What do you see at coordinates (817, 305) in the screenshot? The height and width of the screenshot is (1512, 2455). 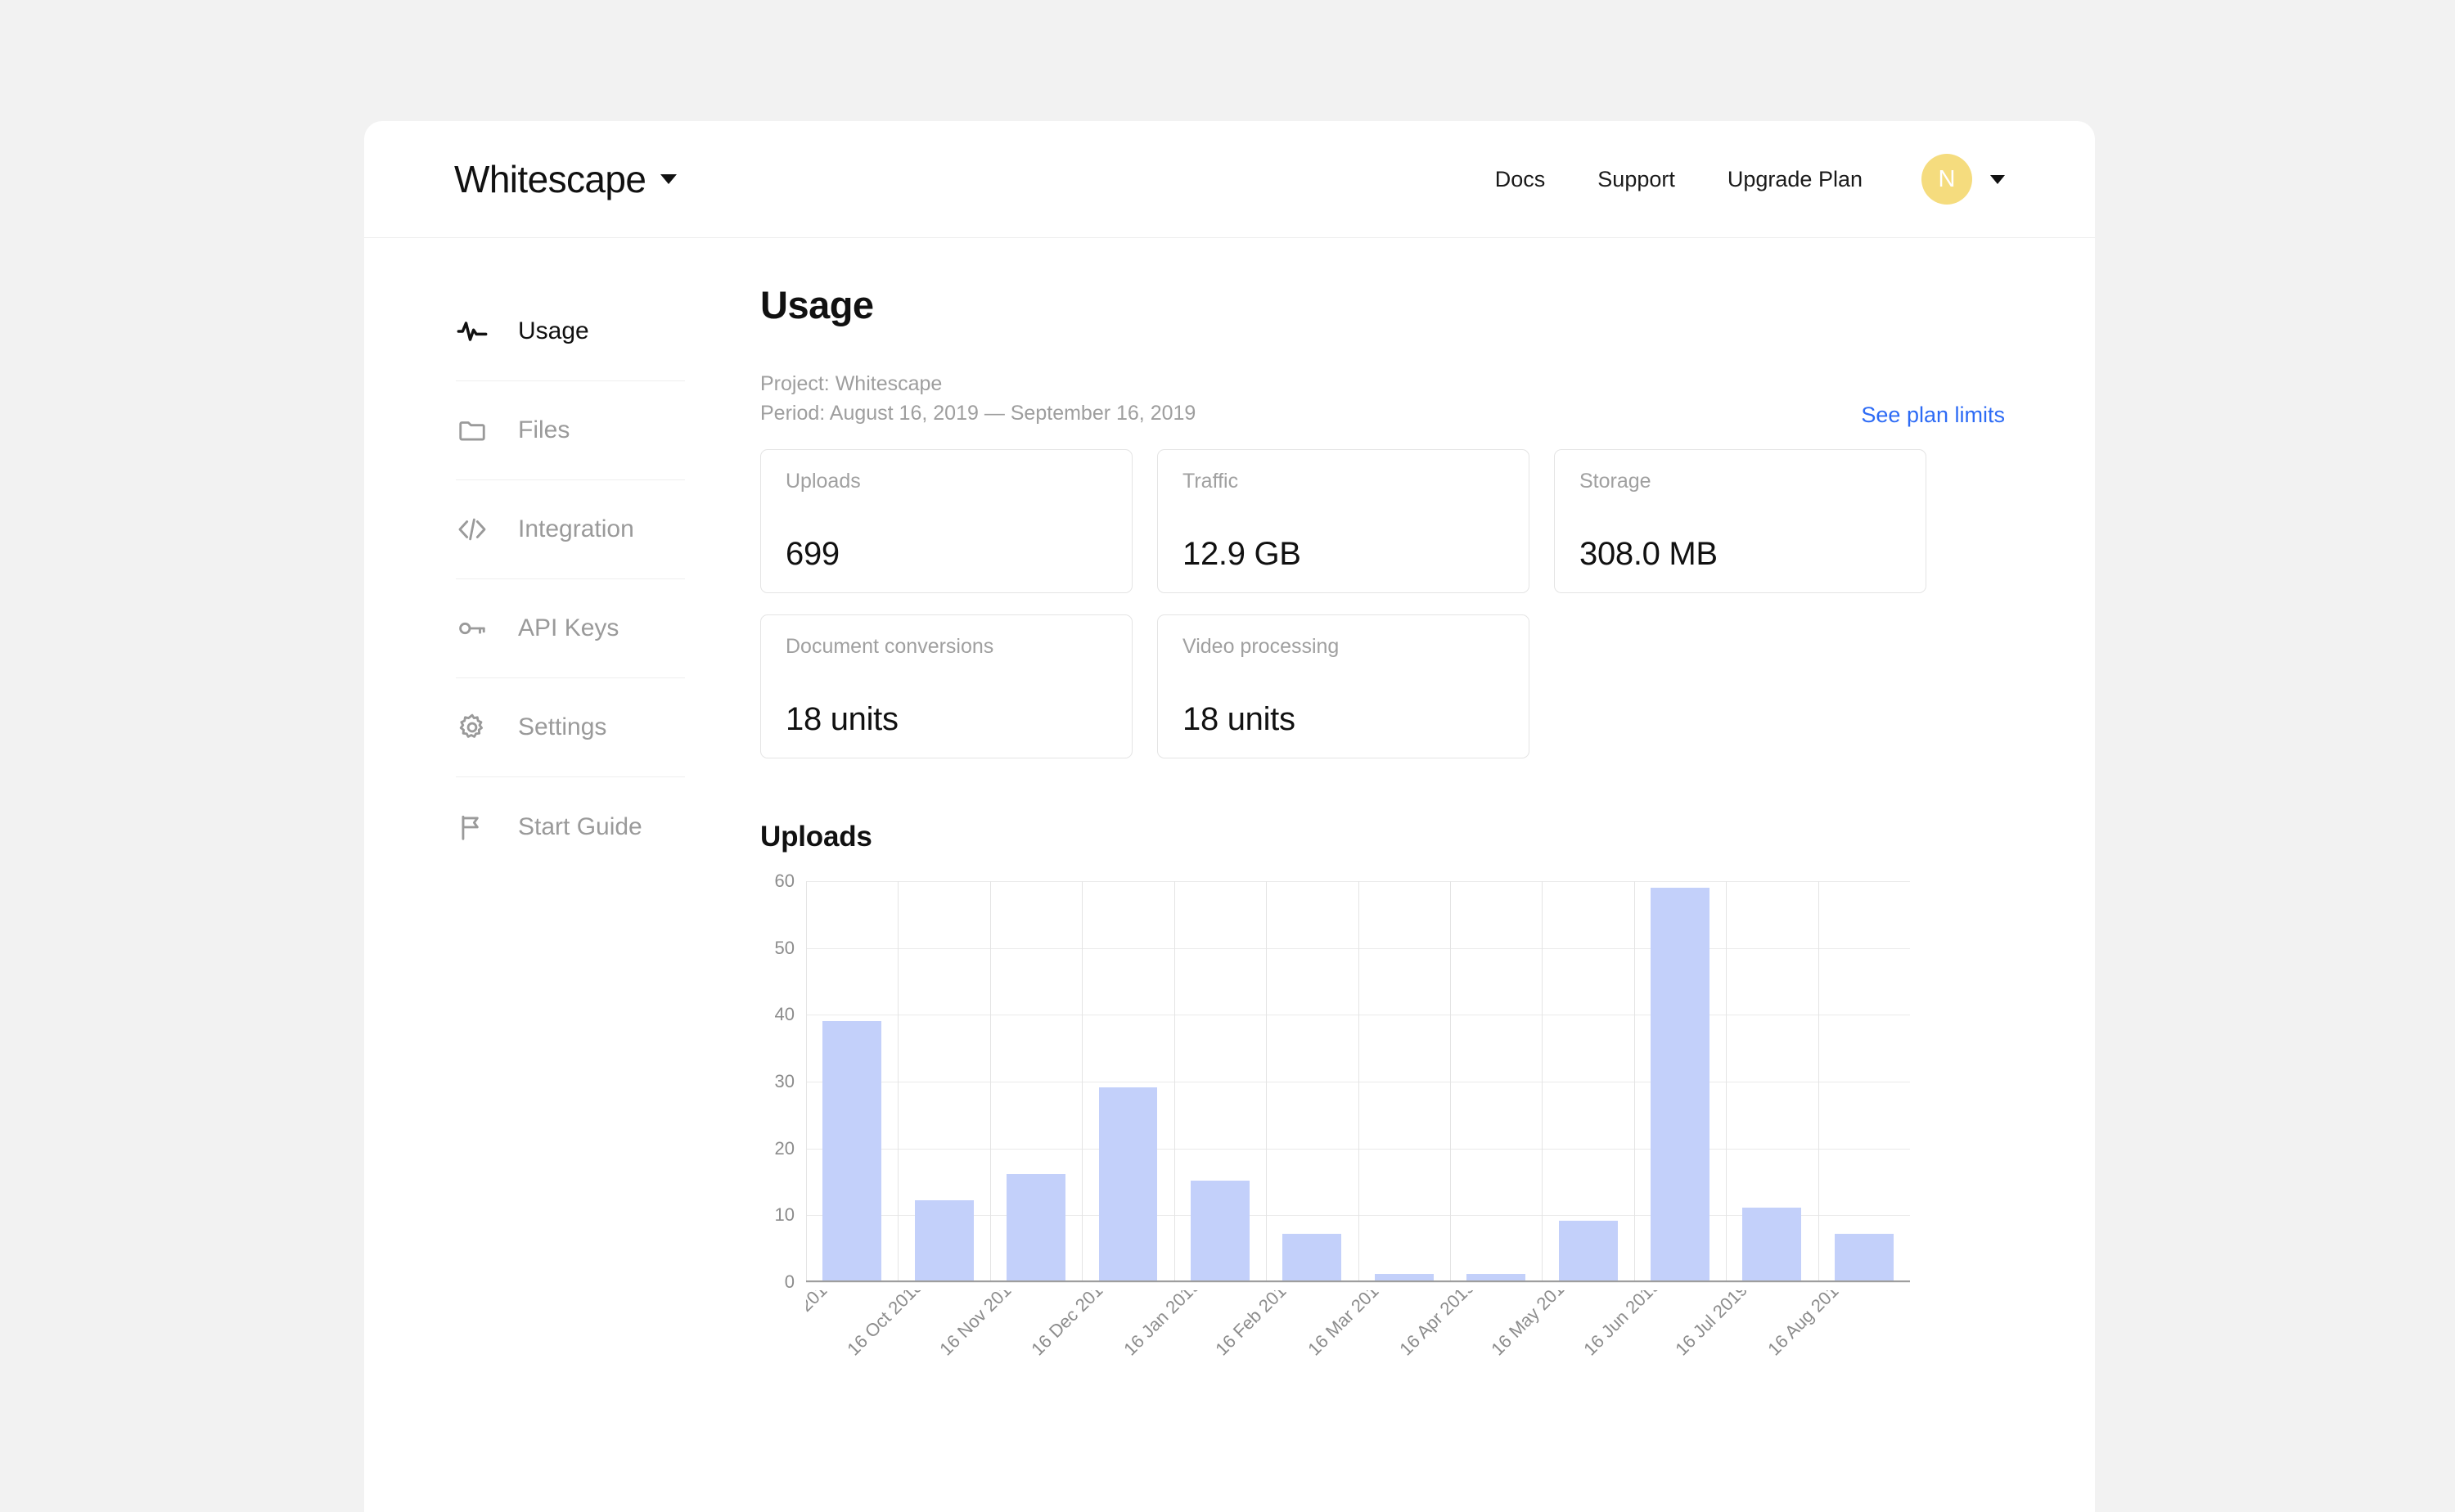 I see `page-title: Usage` at bounding box center [817, 305].